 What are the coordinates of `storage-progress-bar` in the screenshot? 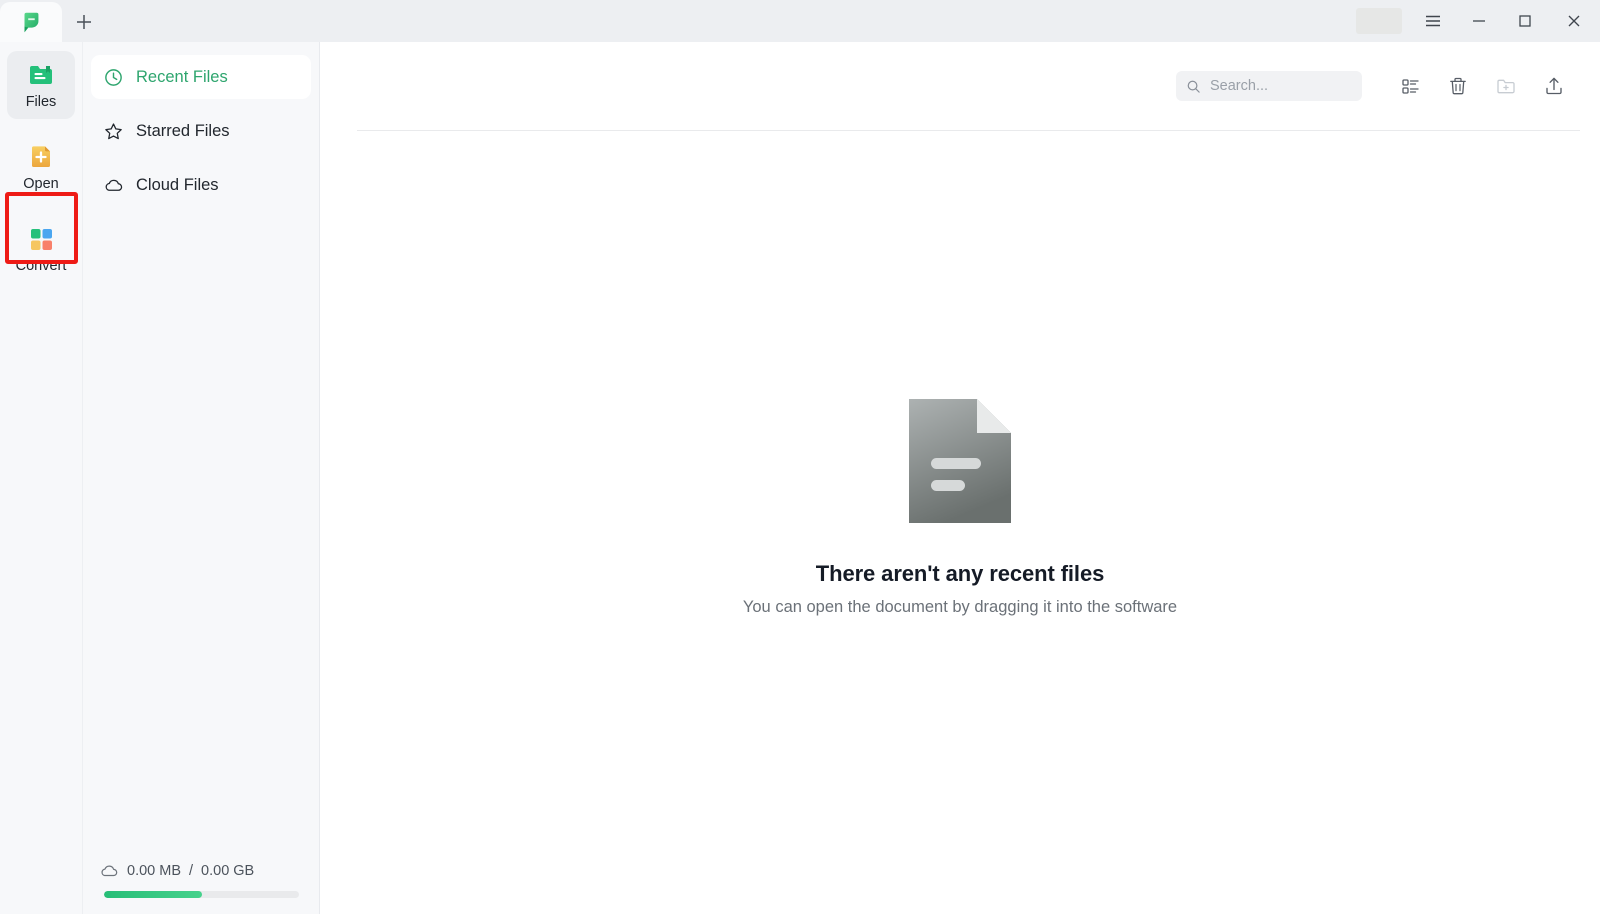 It's located at (201, 894).